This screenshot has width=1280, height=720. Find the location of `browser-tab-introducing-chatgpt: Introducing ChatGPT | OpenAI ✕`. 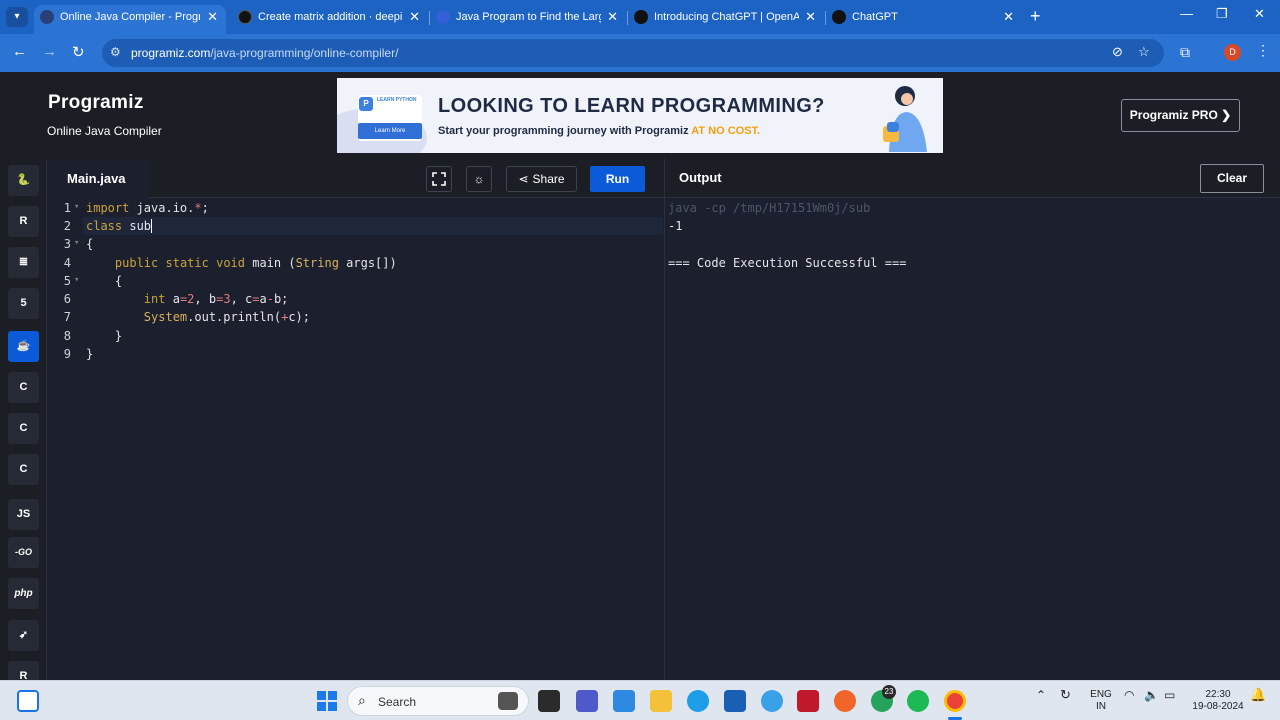

browser-tab-introducing-chatgpt: Introducing ChatGPT | OpenAI ✕ is located at coordinates (726, 19).